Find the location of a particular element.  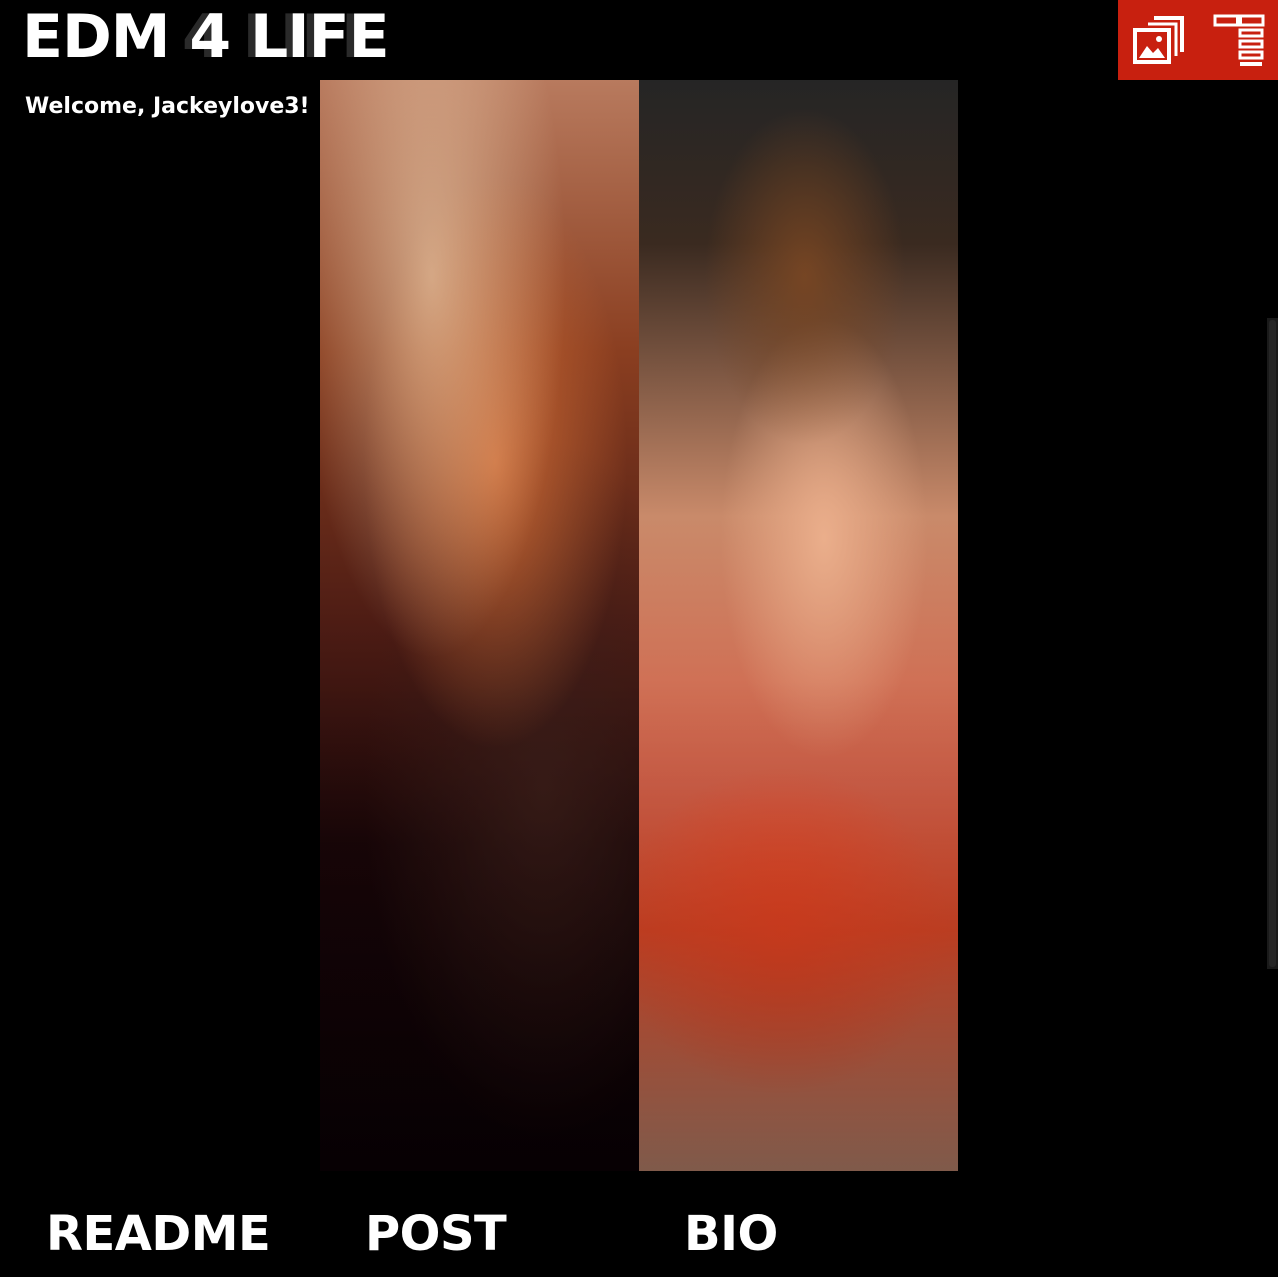

list-menu-icon is located at coordinates (1240, 40).